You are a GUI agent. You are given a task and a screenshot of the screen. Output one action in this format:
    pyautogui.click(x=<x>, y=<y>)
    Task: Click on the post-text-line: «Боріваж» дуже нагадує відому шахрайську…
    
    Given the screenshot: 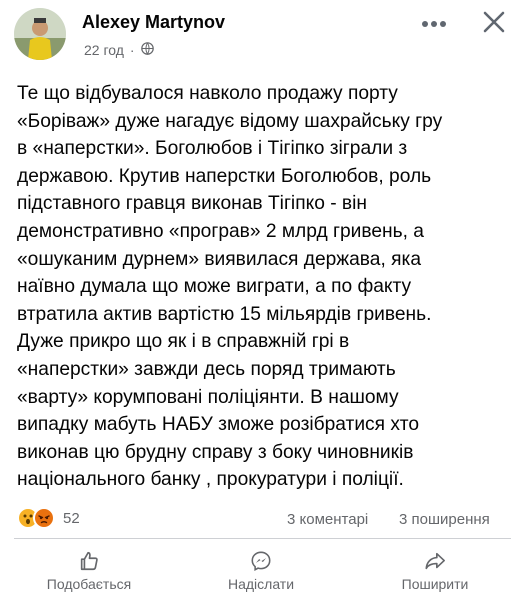 What is the action you would take?
    pyautogui.click(x=230, y=121)
    